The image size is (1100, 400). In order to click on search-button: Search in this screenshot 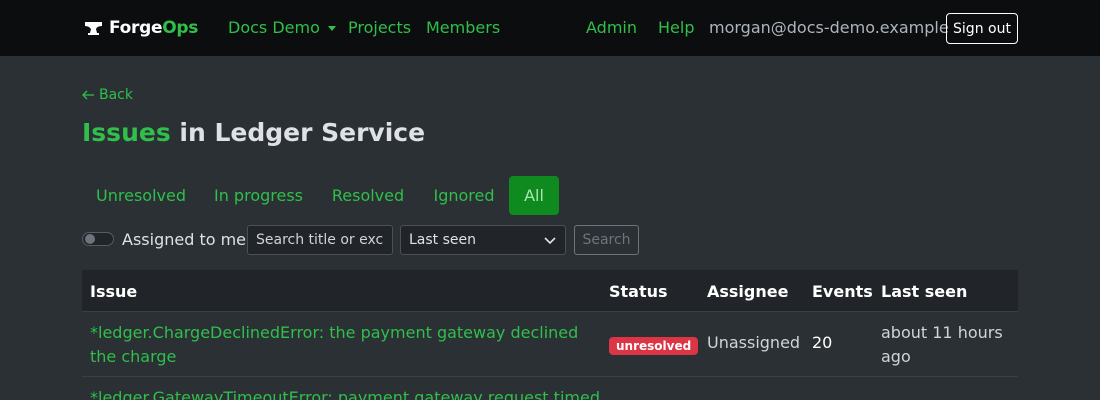, I will do `click(606, 240)`.